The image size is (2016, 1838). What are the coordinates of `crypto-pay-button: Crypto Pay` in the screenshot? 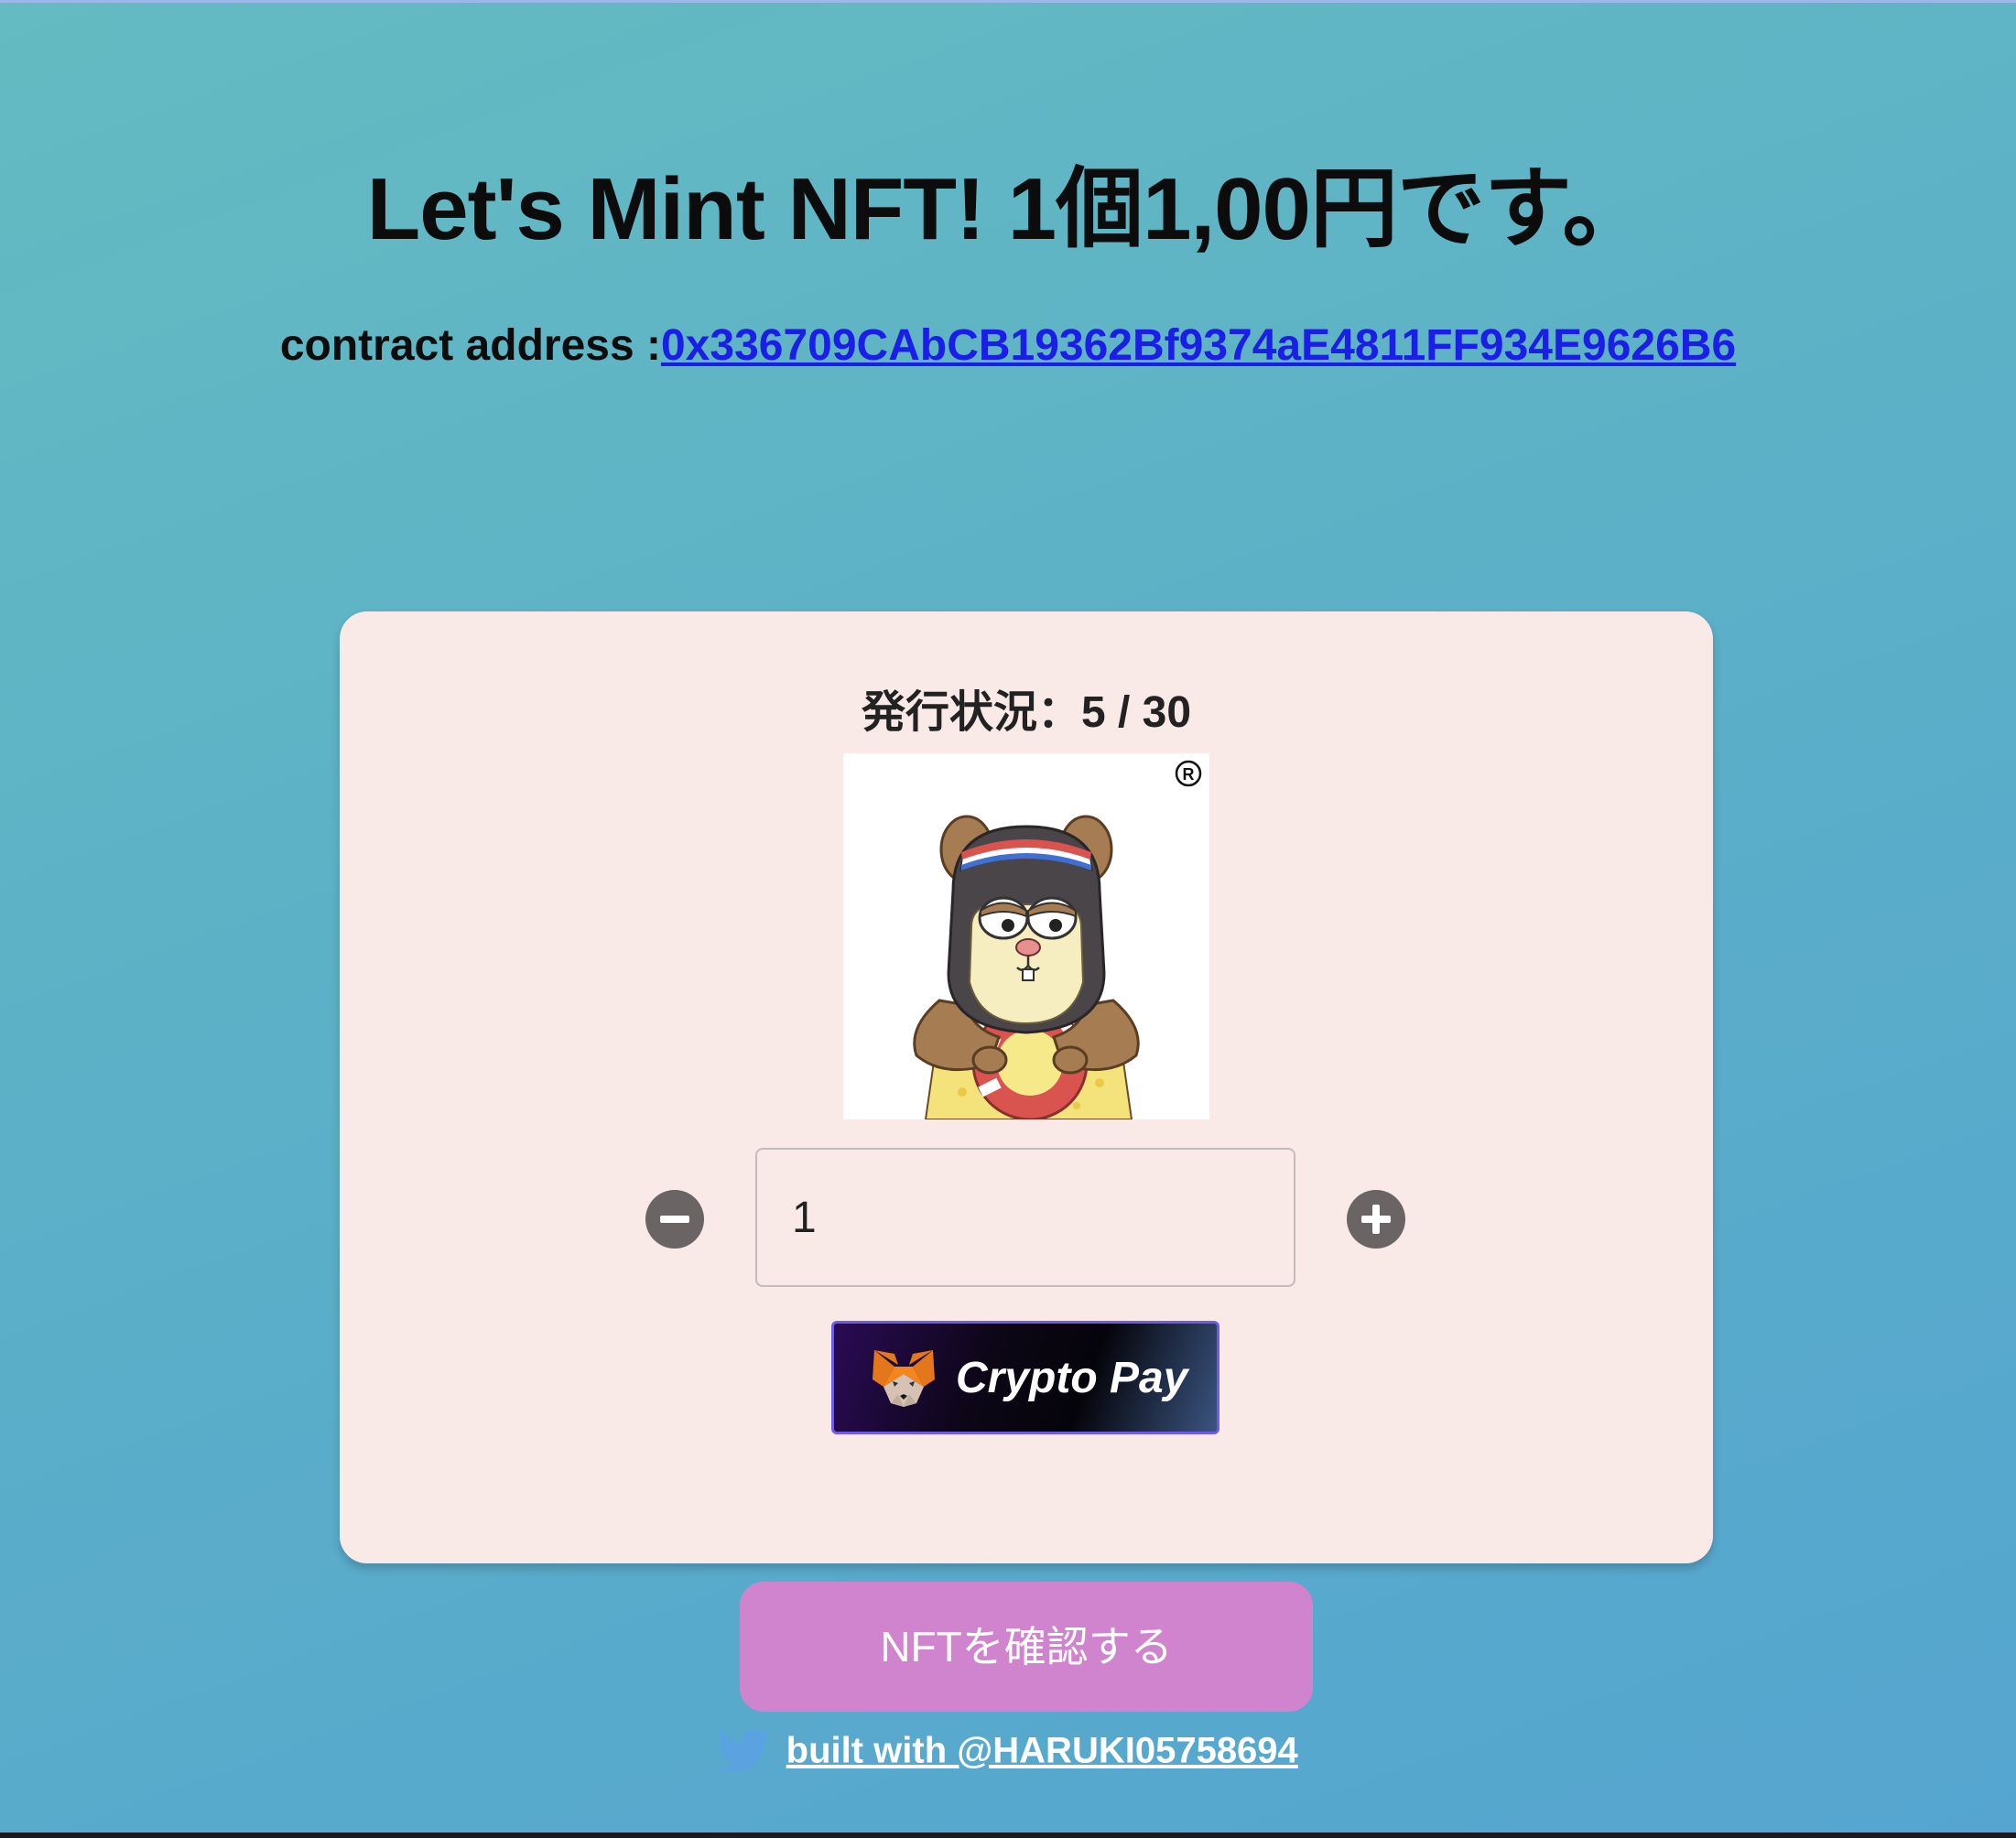 It's located at (1025, 1377).